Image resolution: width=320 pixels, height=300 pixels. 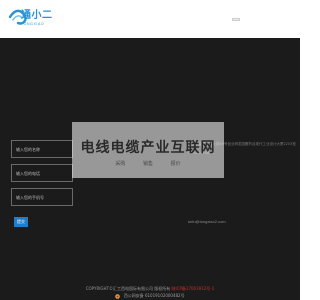 I want to click on name-input, so click(x=42, y=149).